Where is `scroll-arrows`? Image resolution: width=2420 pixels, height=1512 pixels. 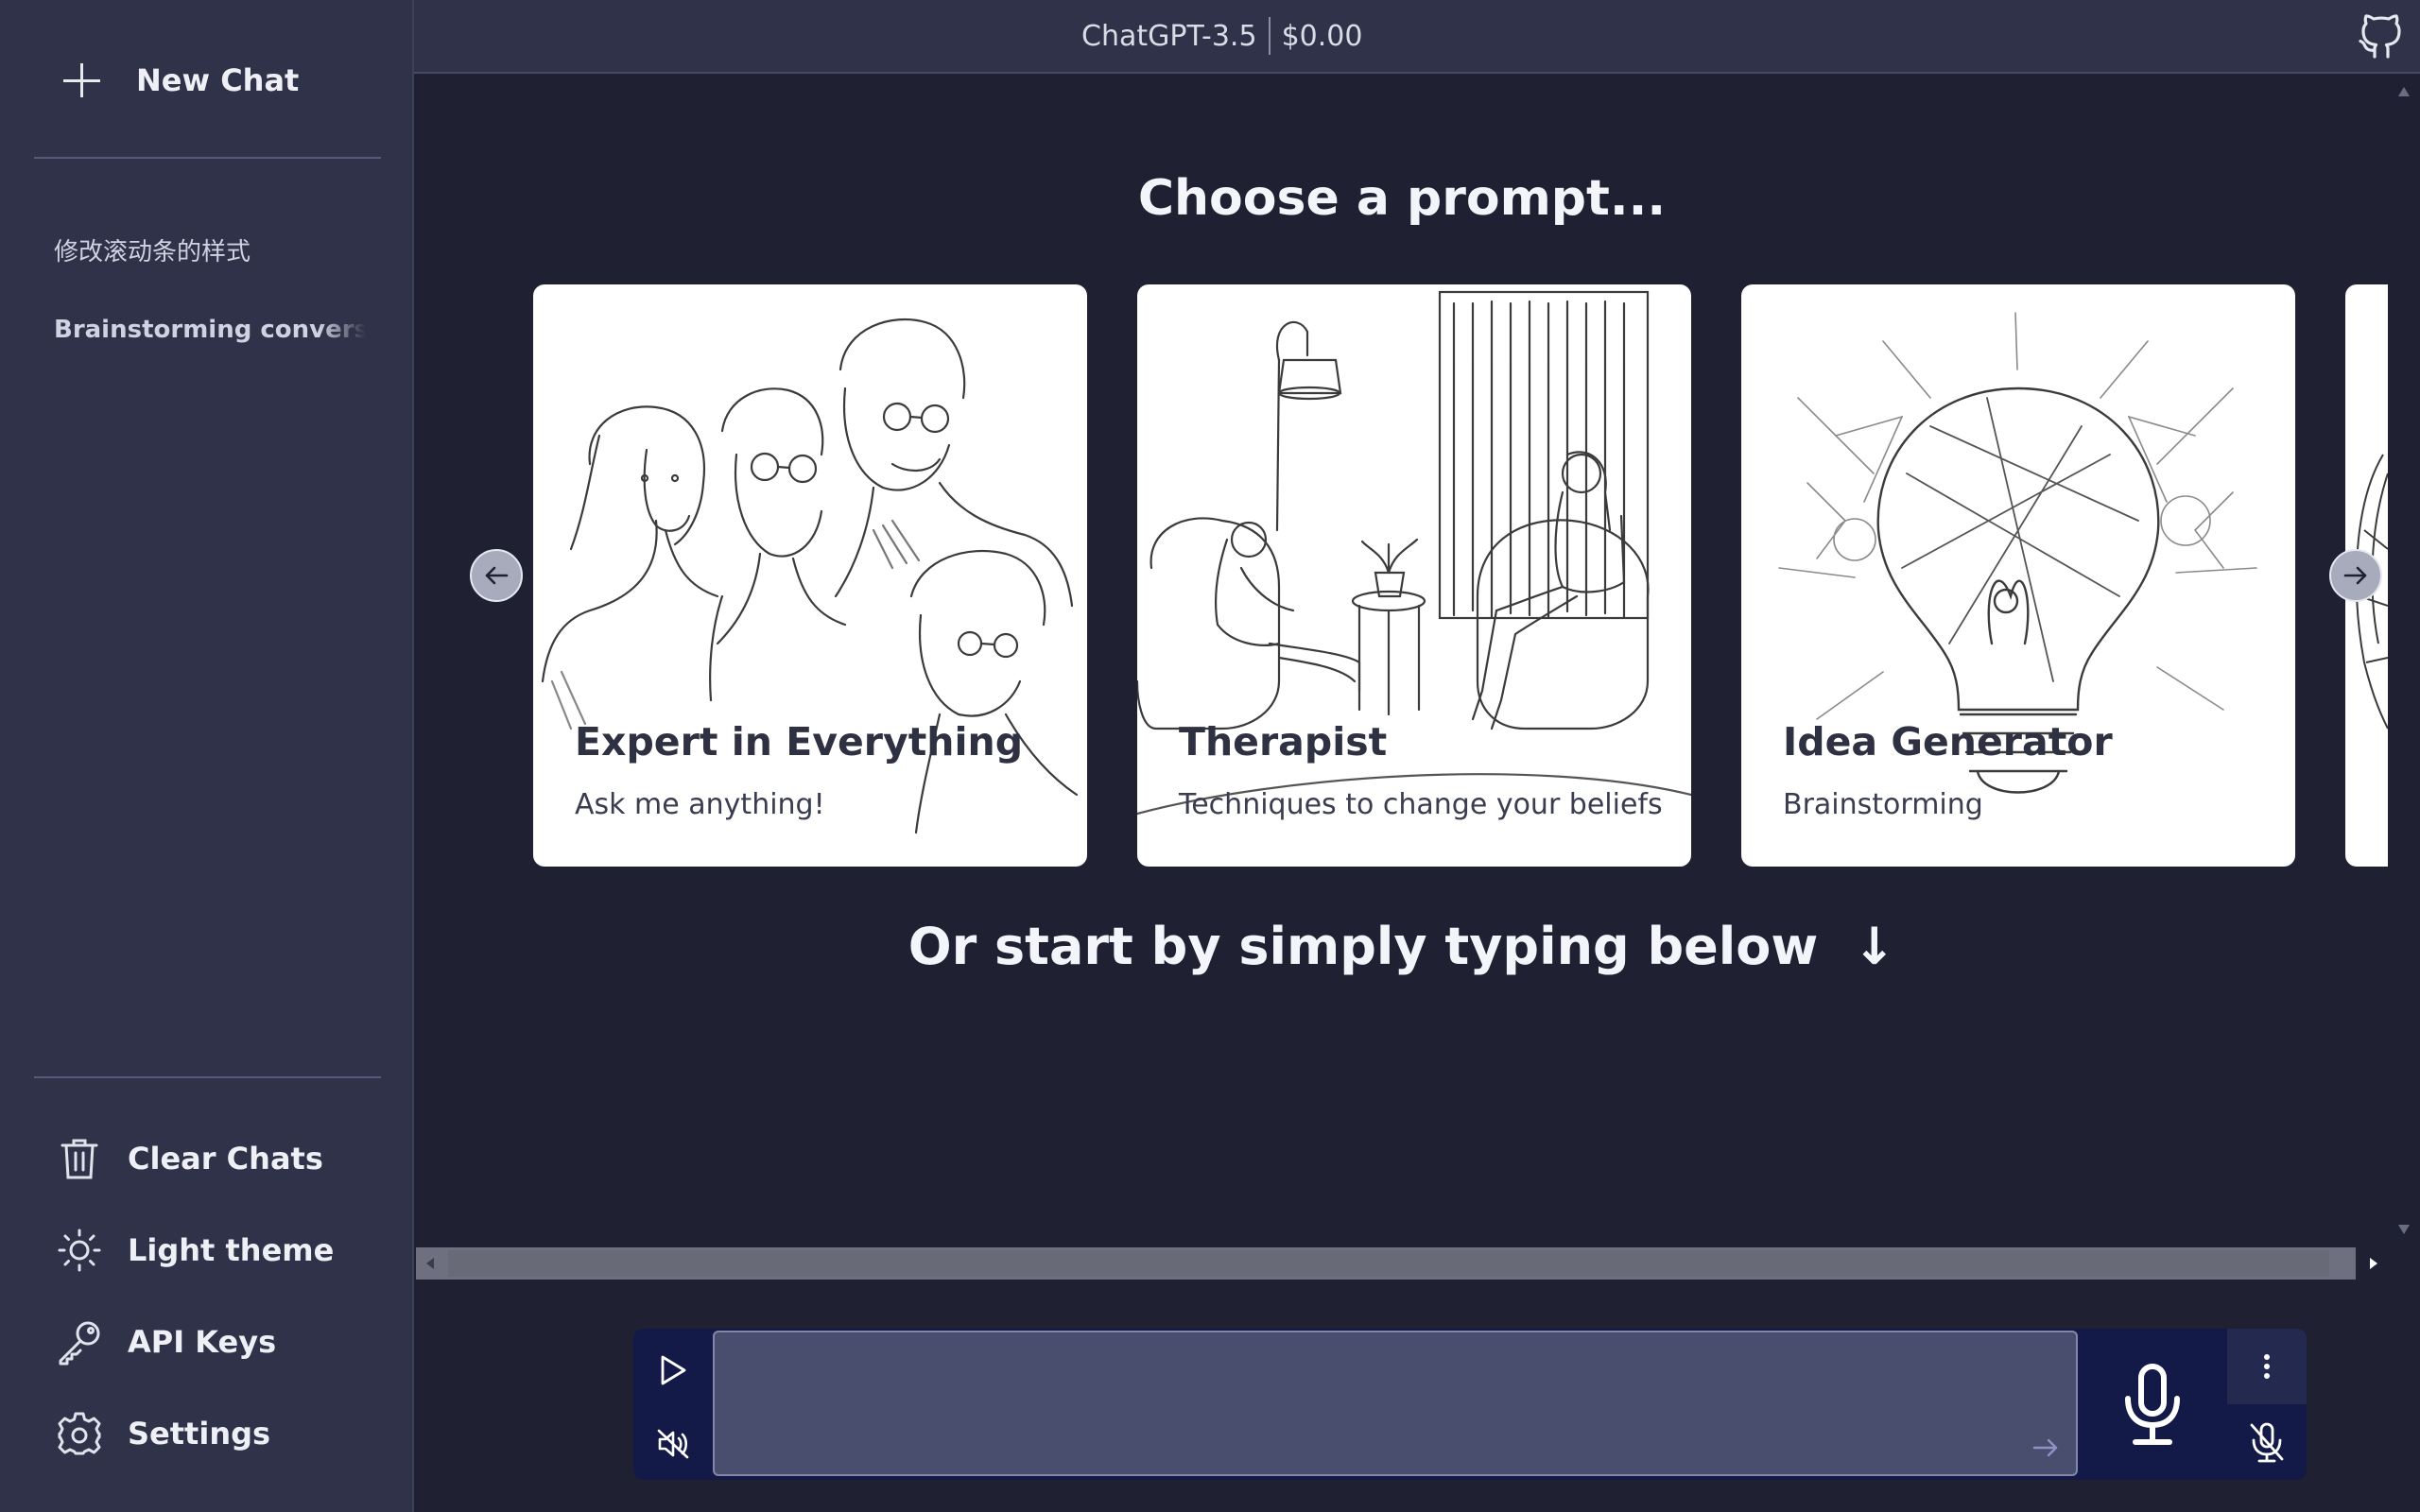 scroll-arrows is located at coordinates (2404, 660).